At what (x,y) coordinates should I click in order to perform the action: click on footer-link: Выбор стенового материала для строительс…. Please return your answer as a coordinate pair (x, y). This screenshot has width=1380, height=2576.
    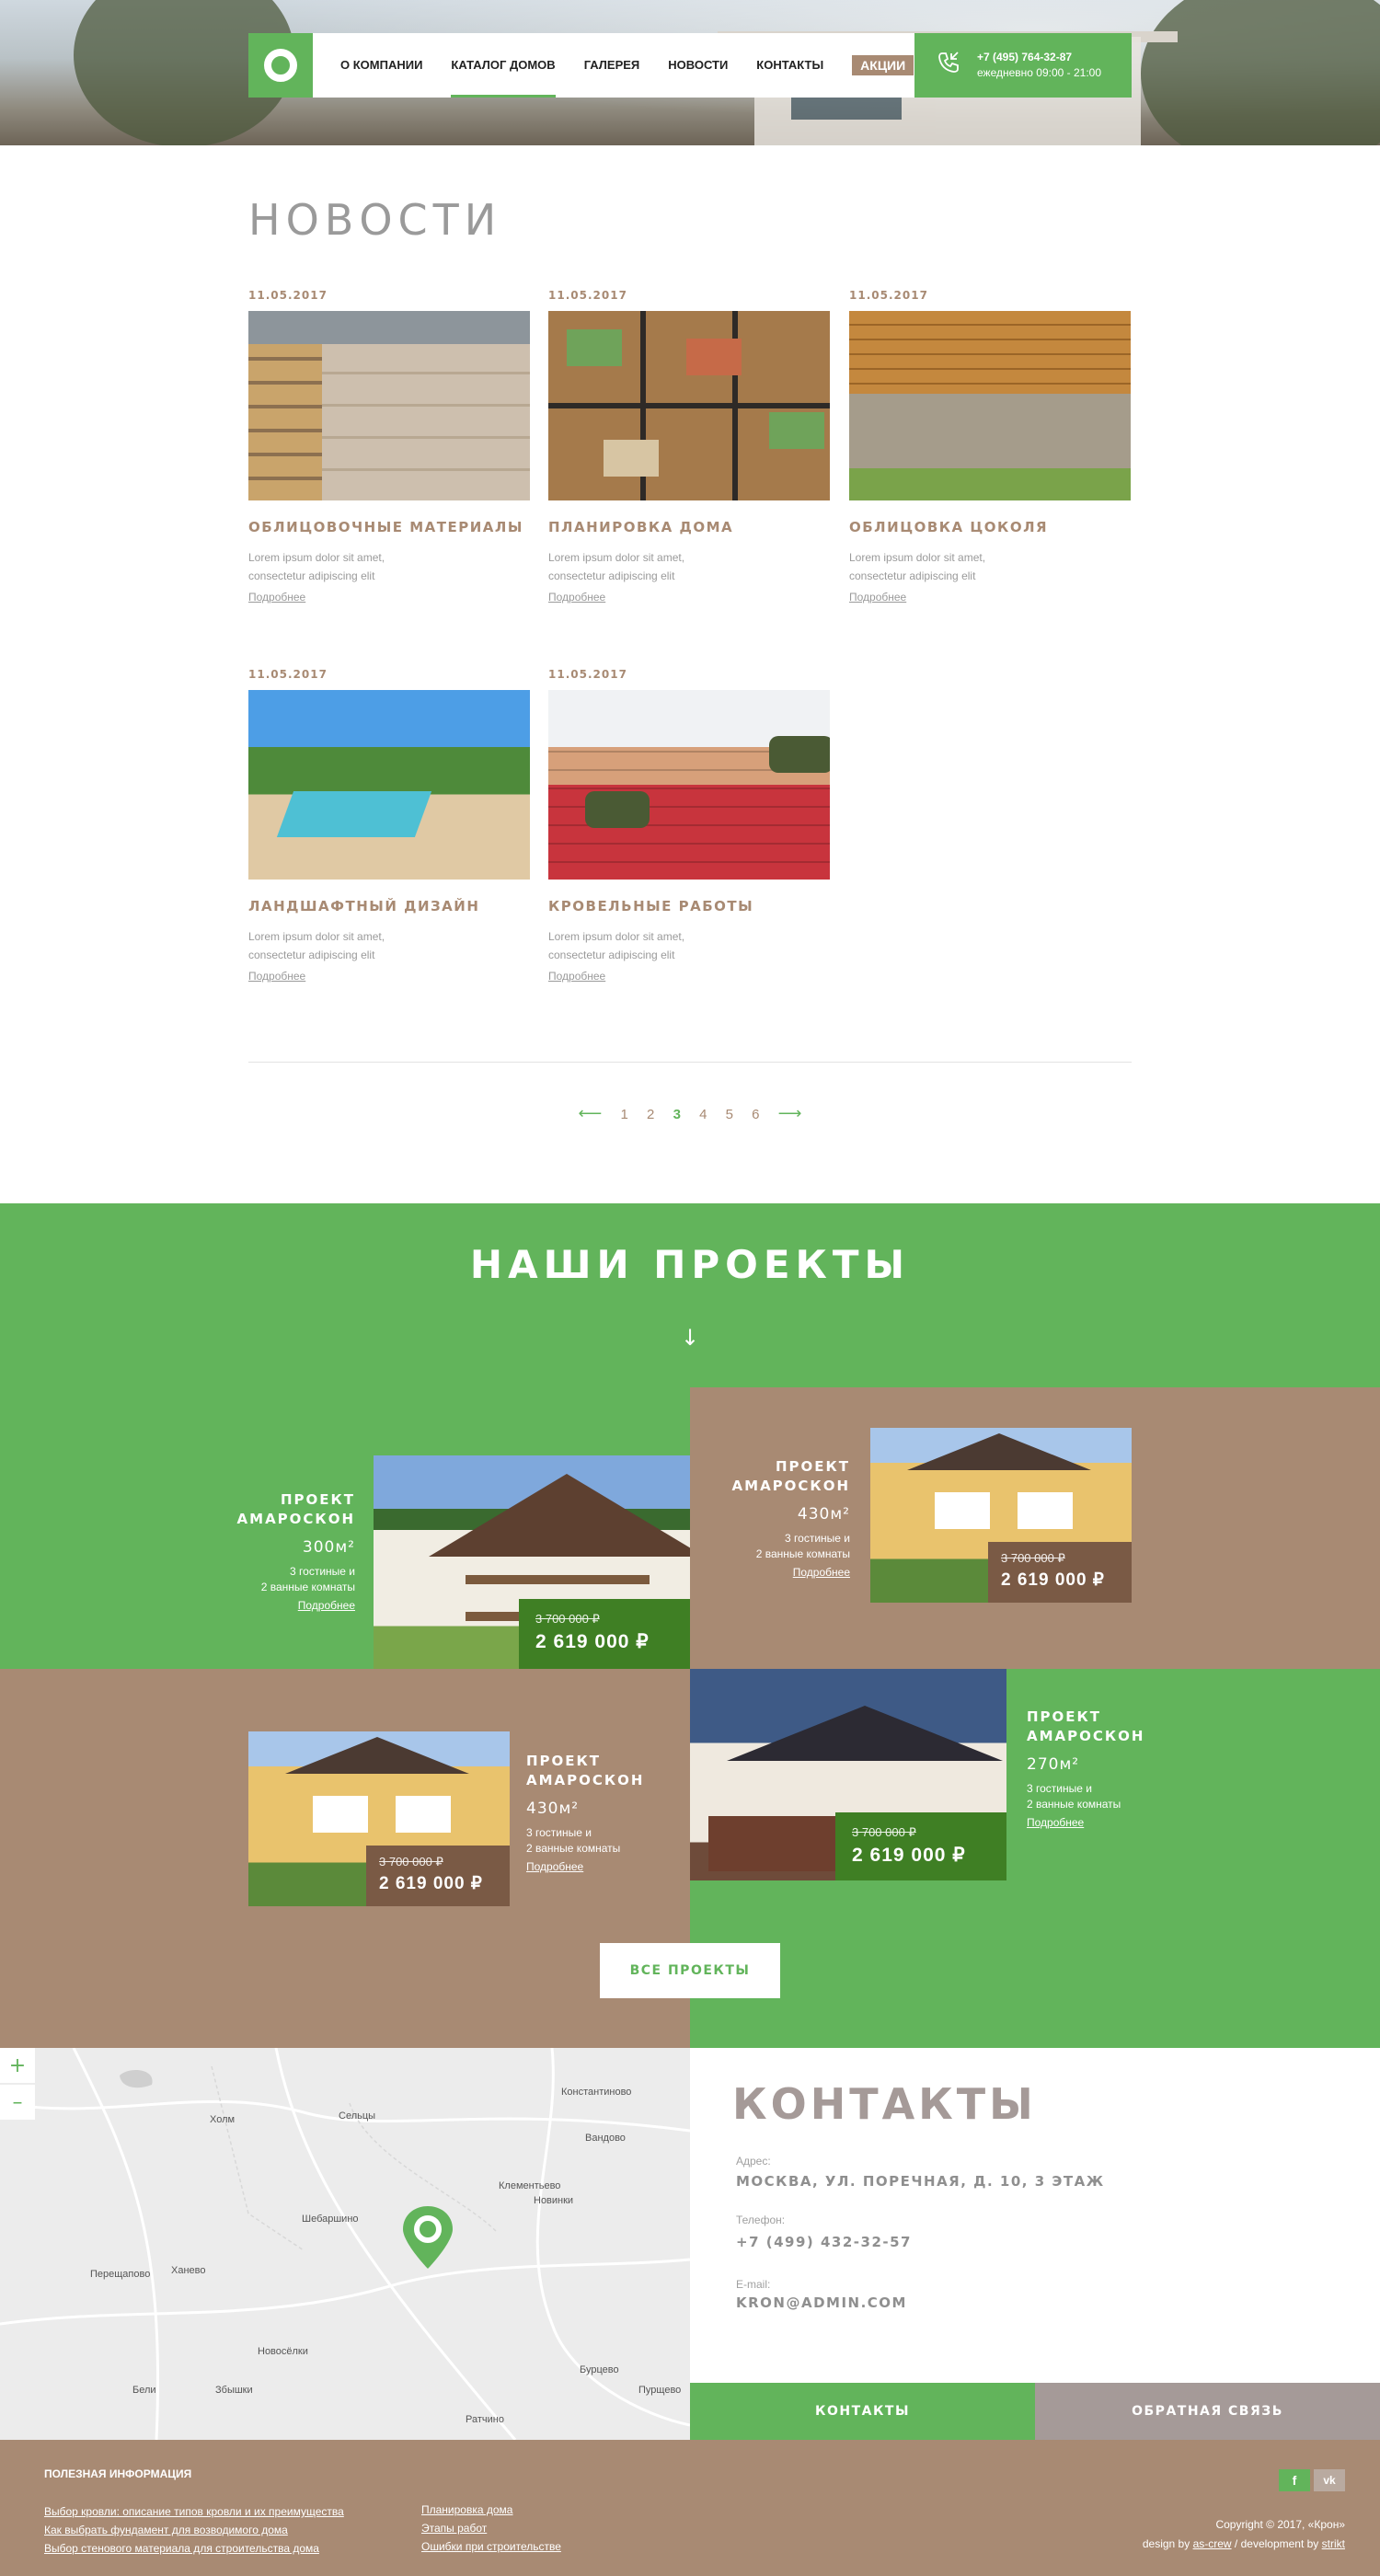
    Looking at the image, I should click on (194, 2548).